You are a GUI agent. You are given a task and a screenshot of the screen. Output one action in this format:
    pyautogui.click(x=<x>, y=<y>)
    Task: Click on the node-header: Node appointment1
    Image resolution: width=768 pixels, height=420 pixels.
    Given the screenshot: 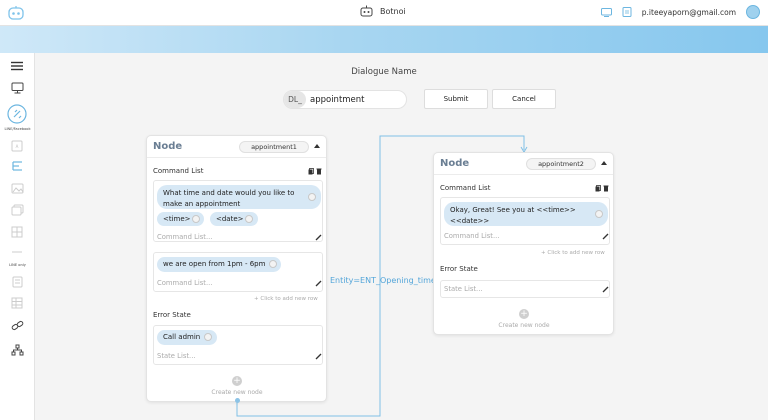 What is the action you would take?
    pyautogui.click(x=236, y=147)
    